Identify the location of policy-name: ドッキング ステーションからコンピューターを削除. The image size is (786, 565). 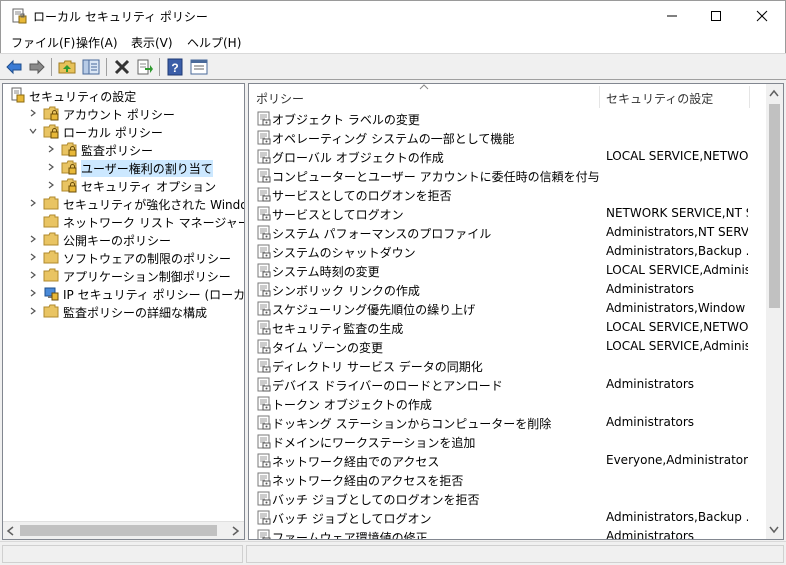
(412, 424).